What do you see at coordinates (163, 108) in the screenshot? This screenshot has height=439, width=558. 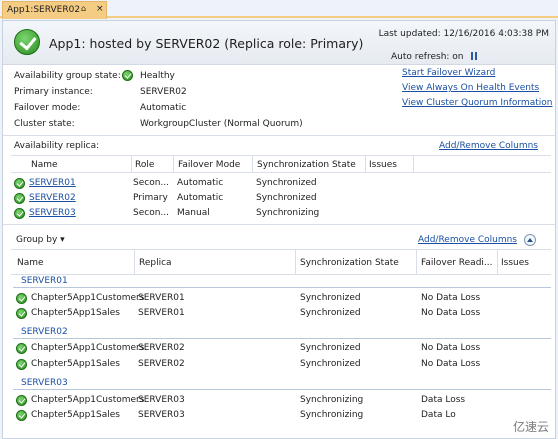 I see `failover-mode-value: Automatic` at bounding box center [163, 108].